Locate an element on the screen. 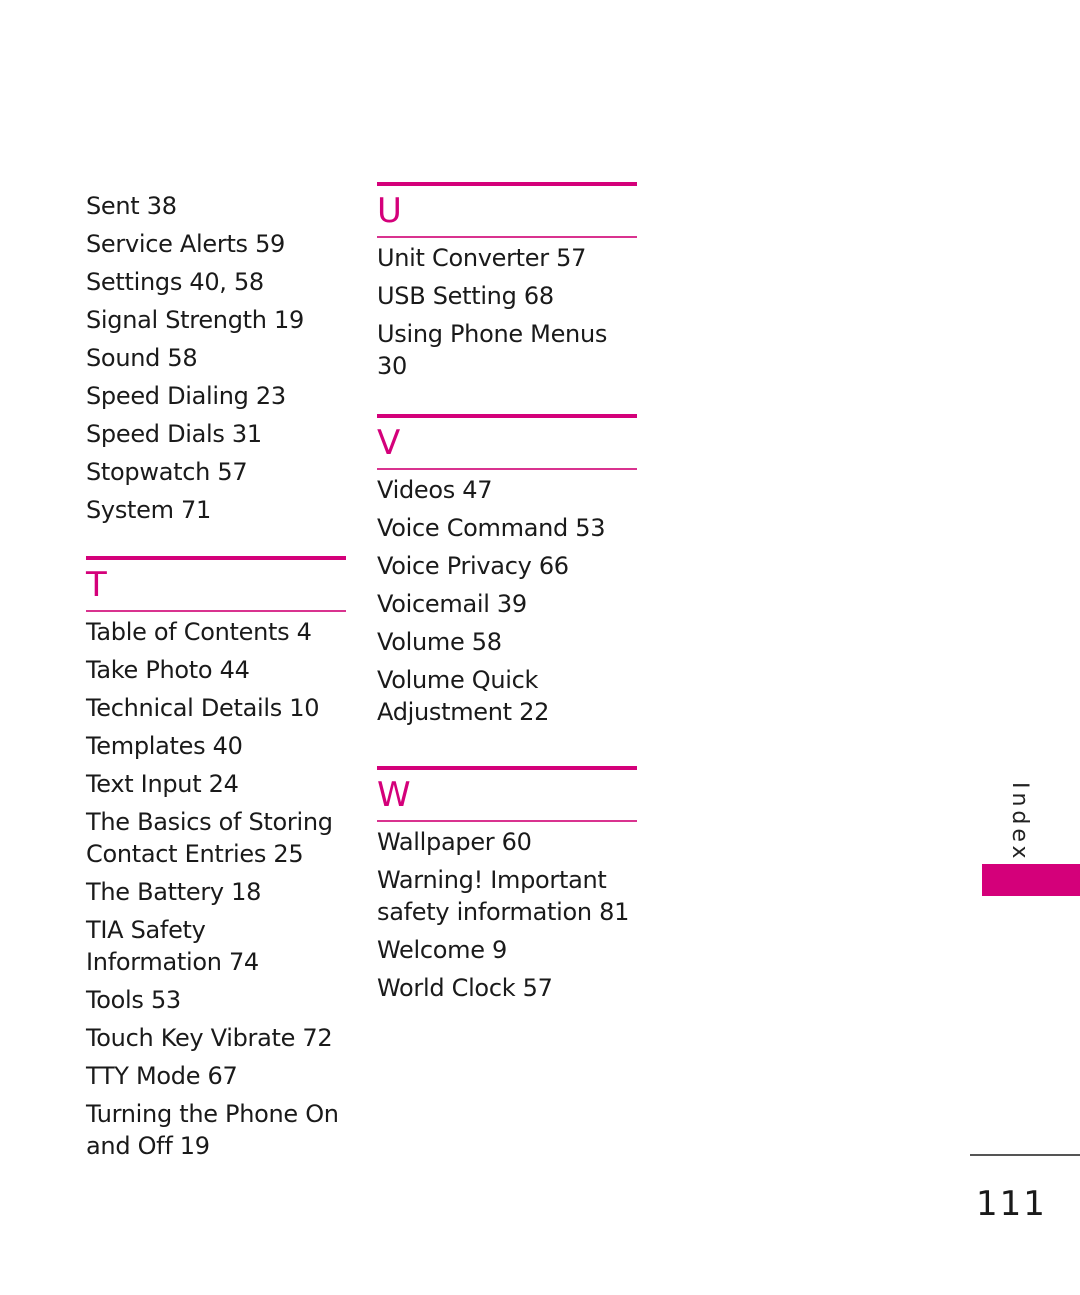 This screenshot has height=1295, width=1080. index-entry: The Basics of Storing Contact Entries 25 is located at coordinates (209, 838).